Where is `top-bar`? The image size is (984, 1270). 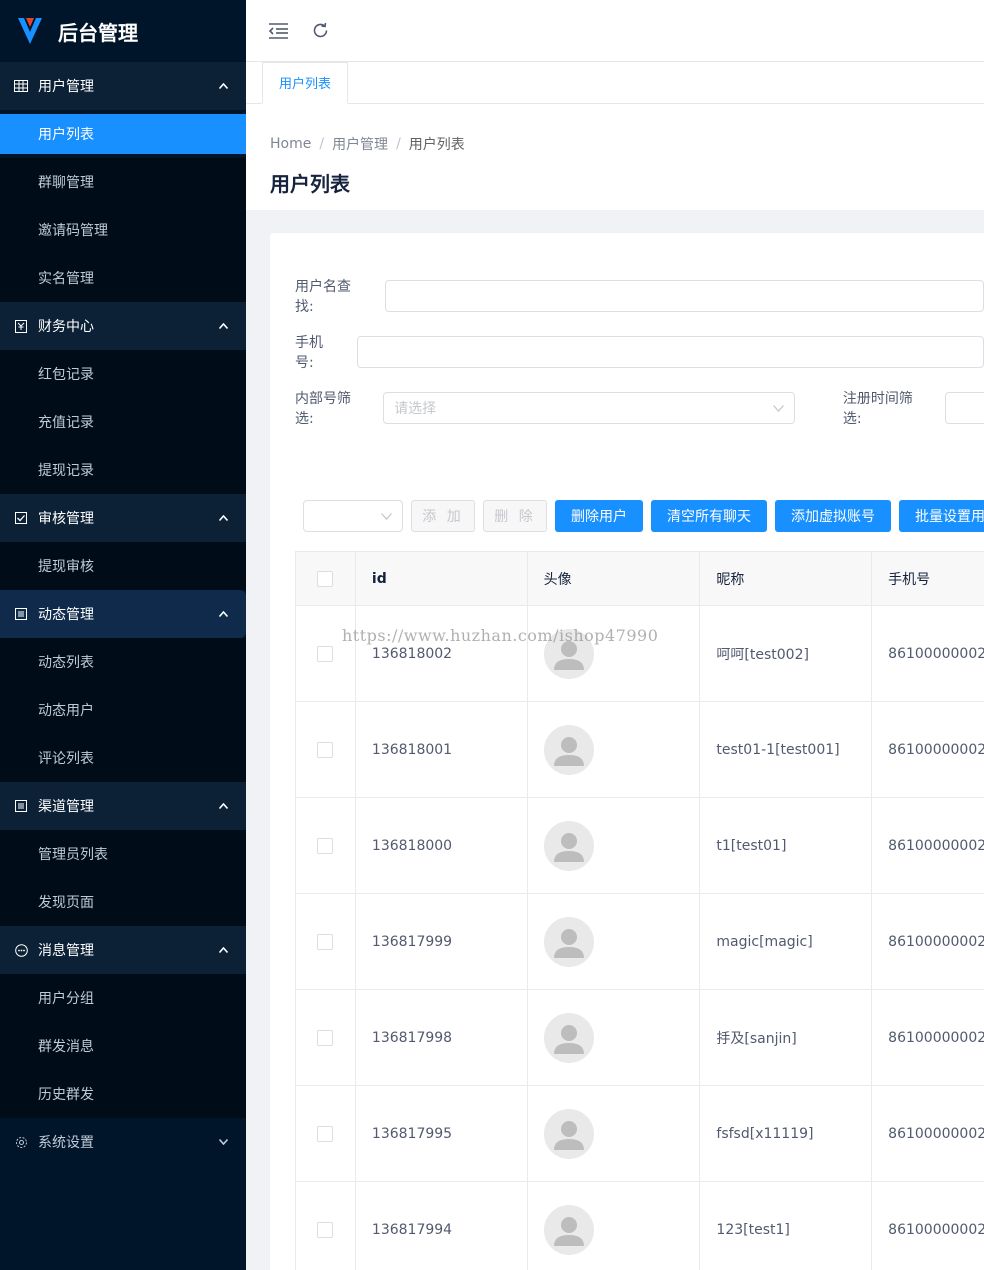 top-bar is located at coordinates (615, 31).